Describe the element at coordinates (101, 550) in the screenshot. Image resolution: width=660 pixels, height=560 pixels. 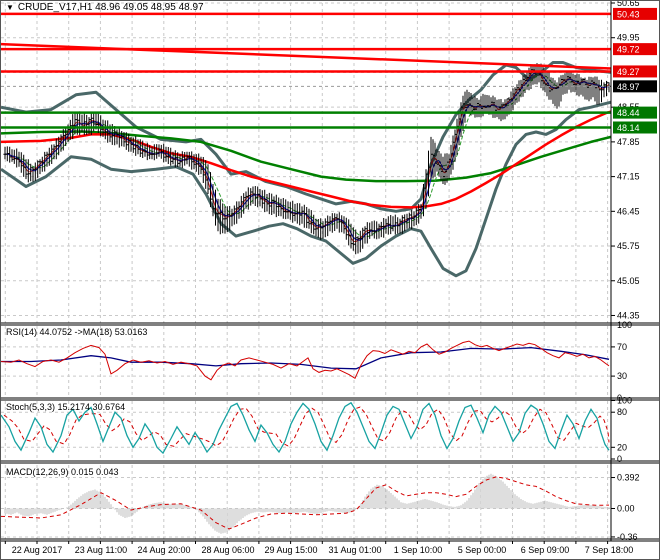
I see `time-tick-label: 23 Aug 11:00` at that location.